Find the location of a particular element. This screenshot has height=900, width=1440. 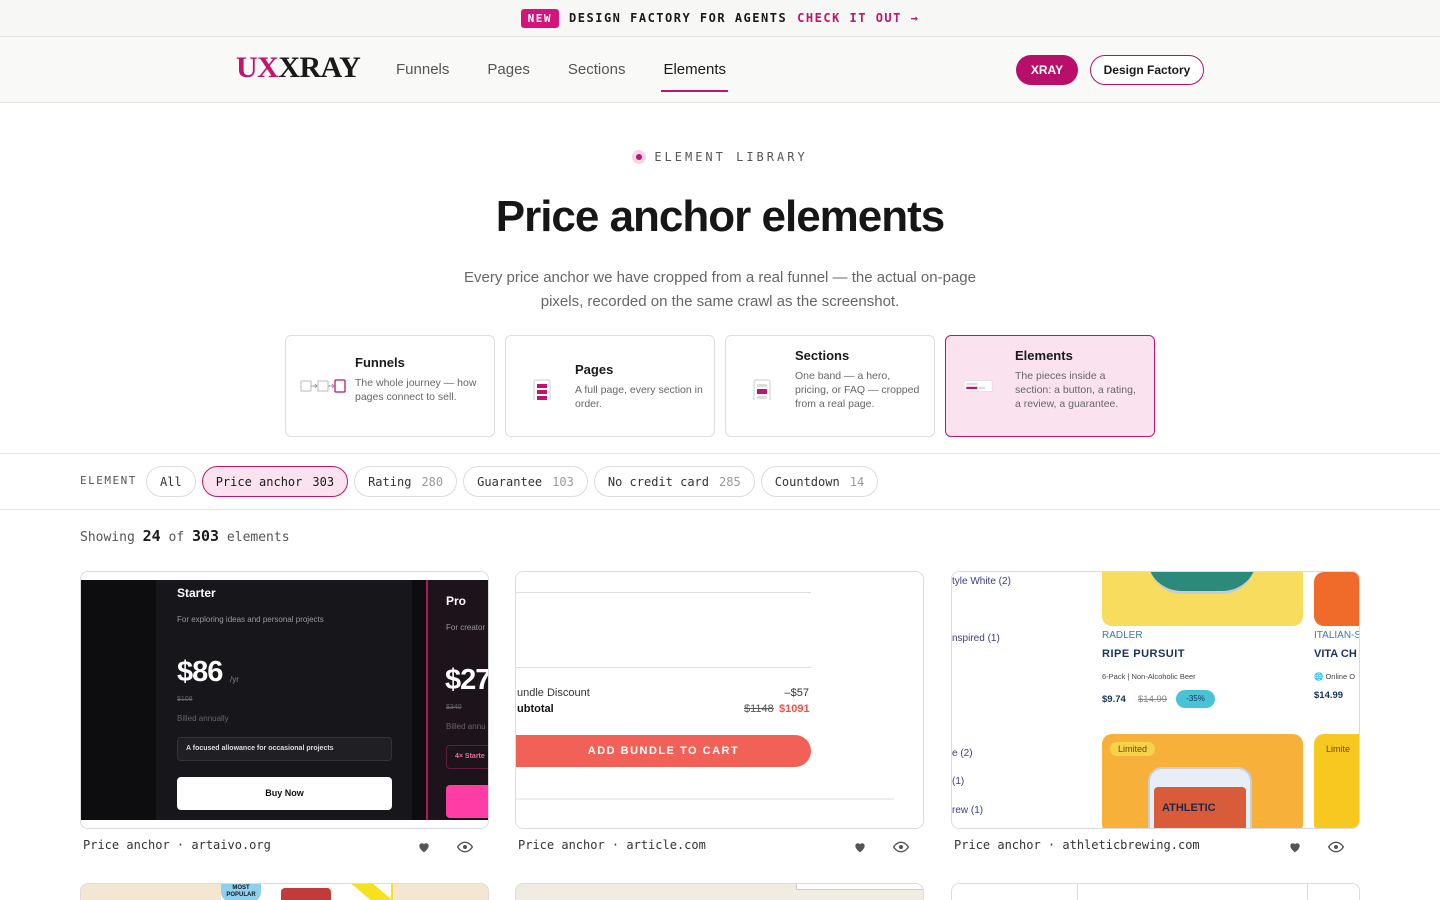

filter-label: ELEMENT is located at coordinates (108, 480).